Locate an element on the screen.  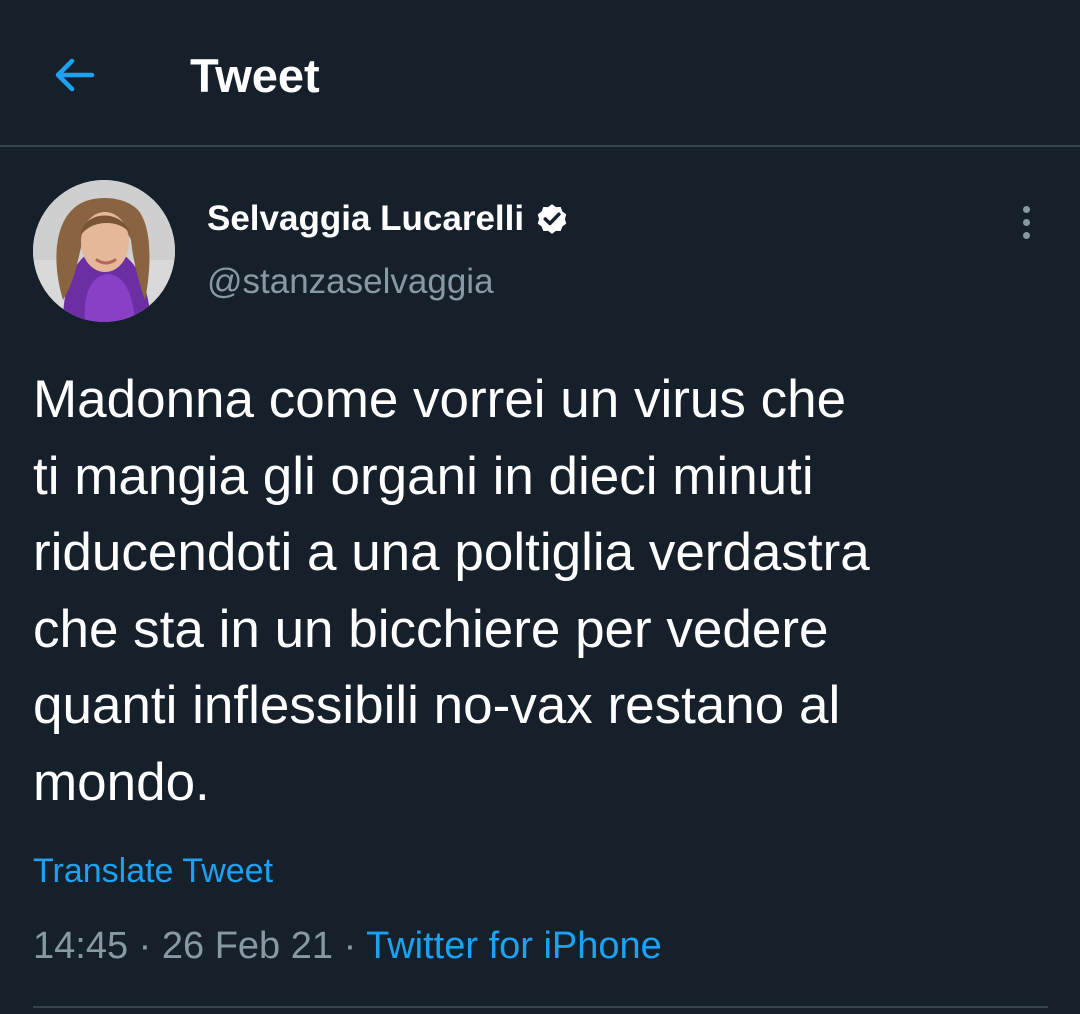
more-vertical-icon is located at coordinates (1026, 209).